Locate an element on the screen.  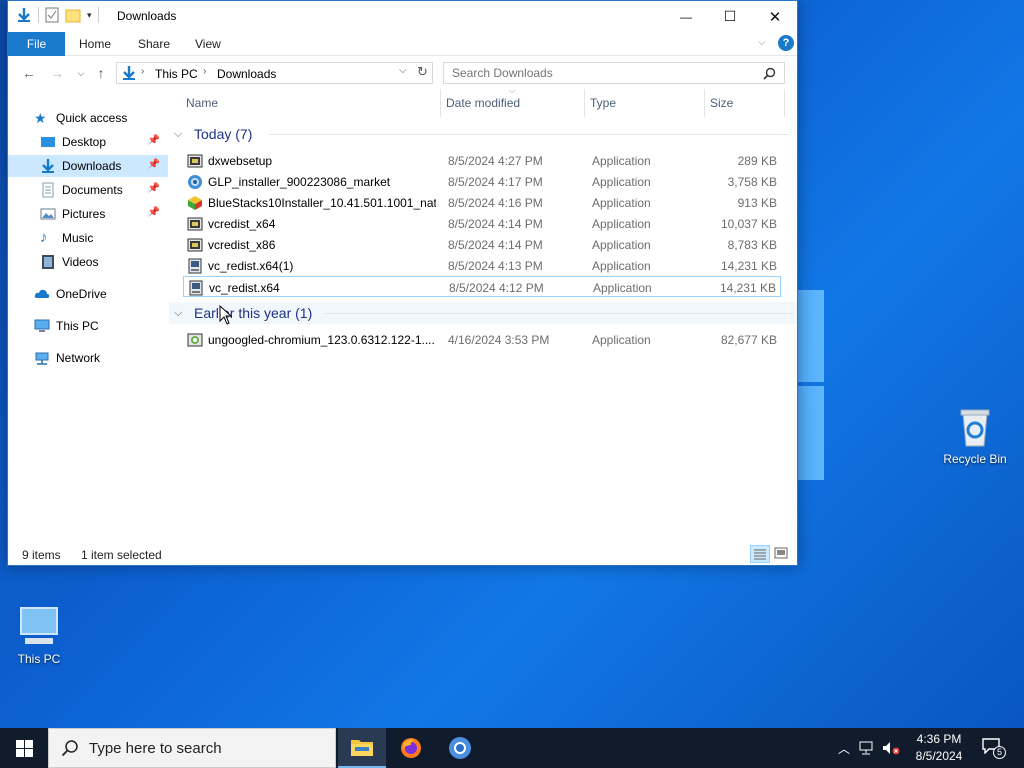
desktop-icon-this-pc: This PC is located at coordinates (39, 635).